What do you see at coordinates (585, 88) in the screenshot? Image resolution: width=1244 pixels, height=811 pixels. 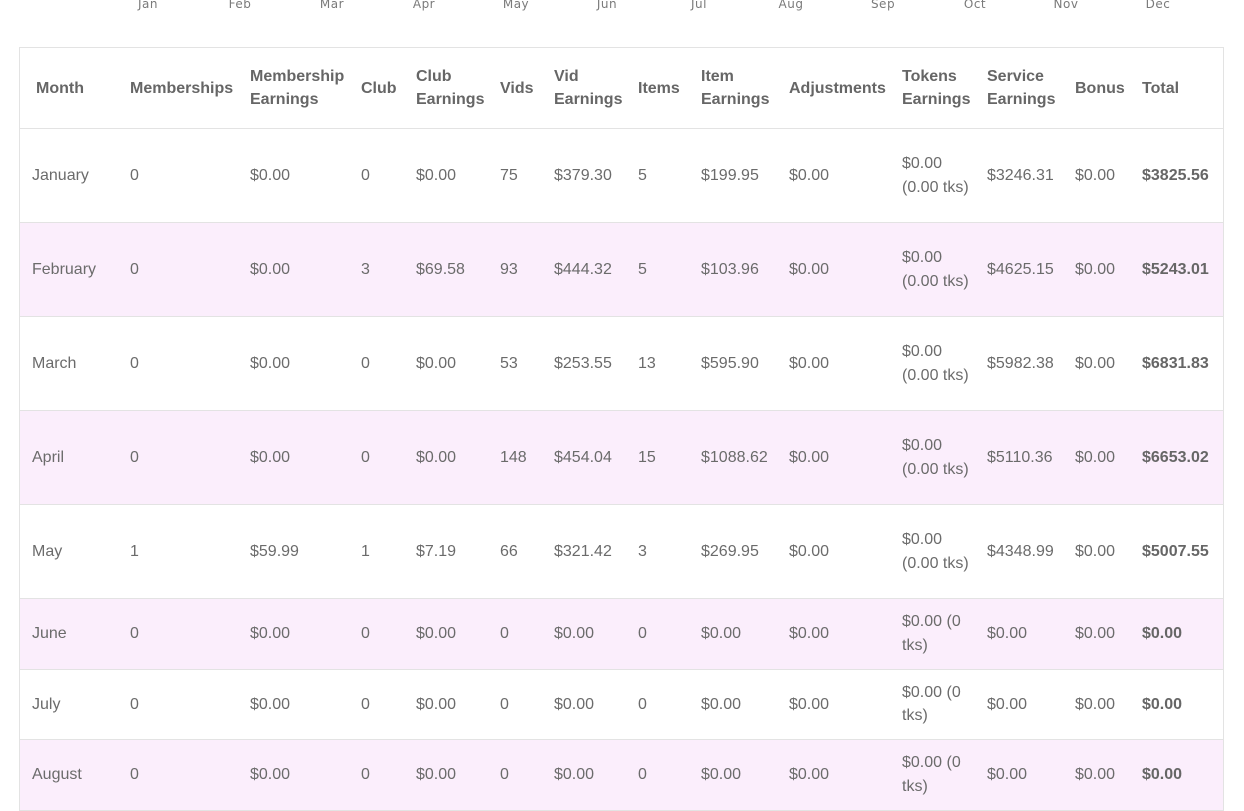 I see `column-header: Vid Earnings` at bounding box center [585, 88].